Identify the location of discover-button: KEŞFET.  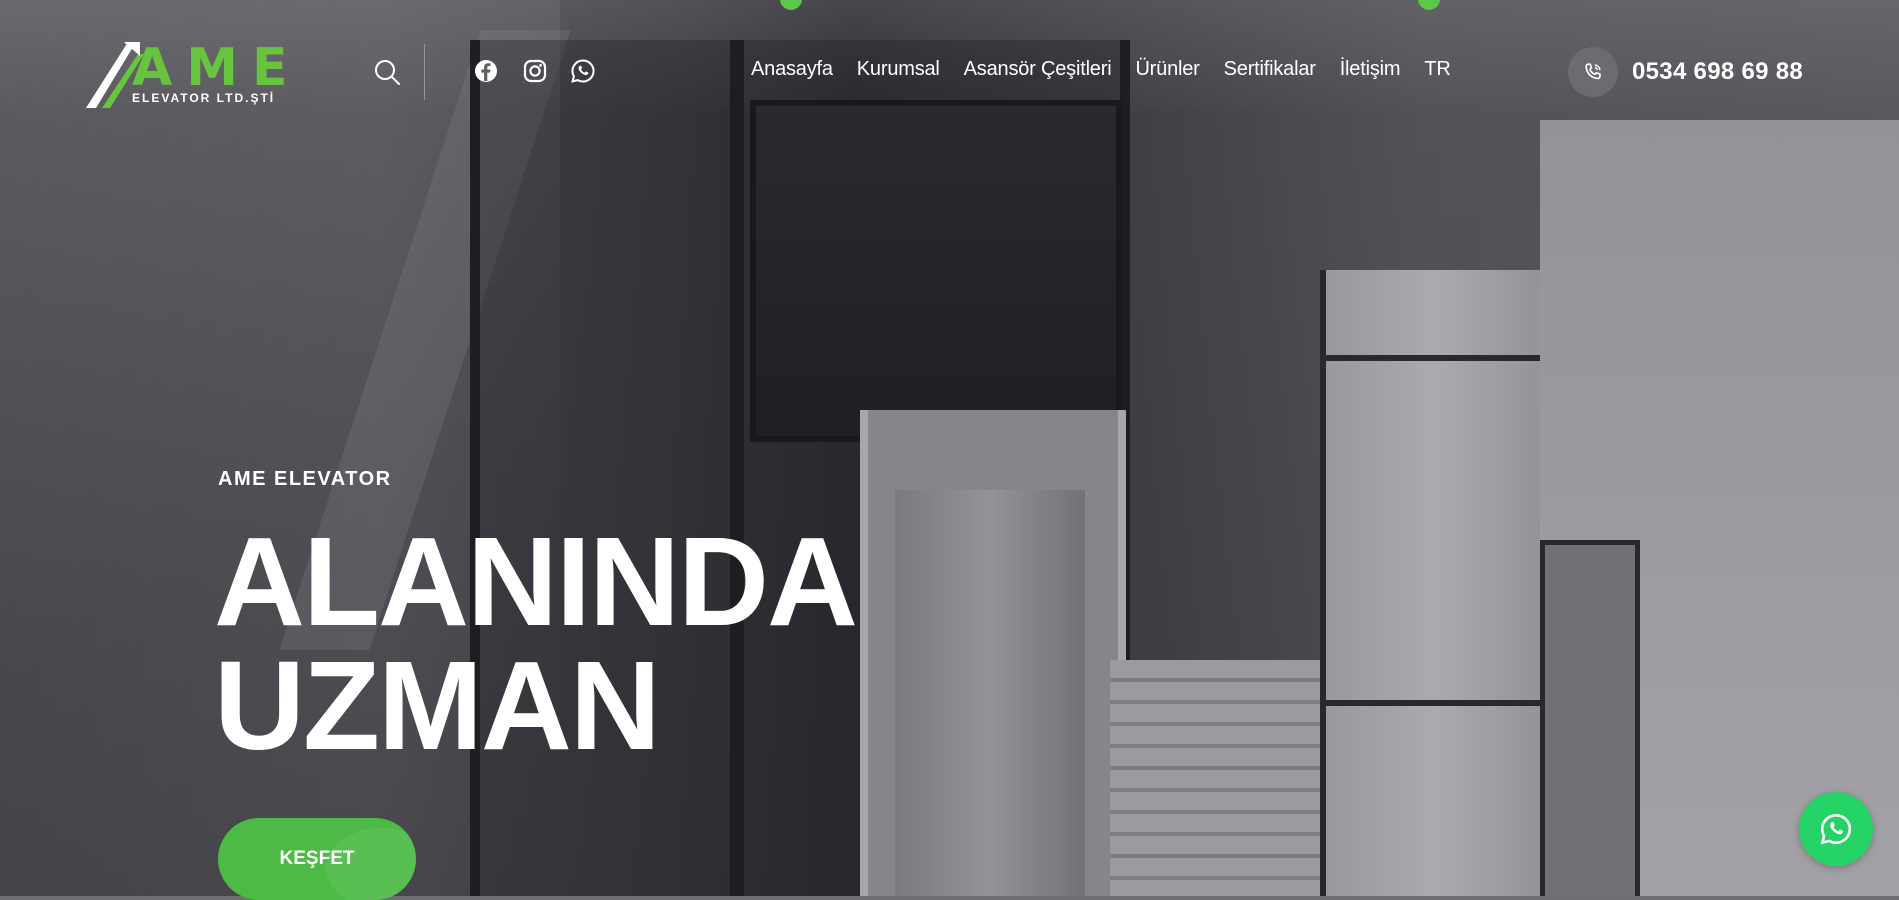
(317, 859).